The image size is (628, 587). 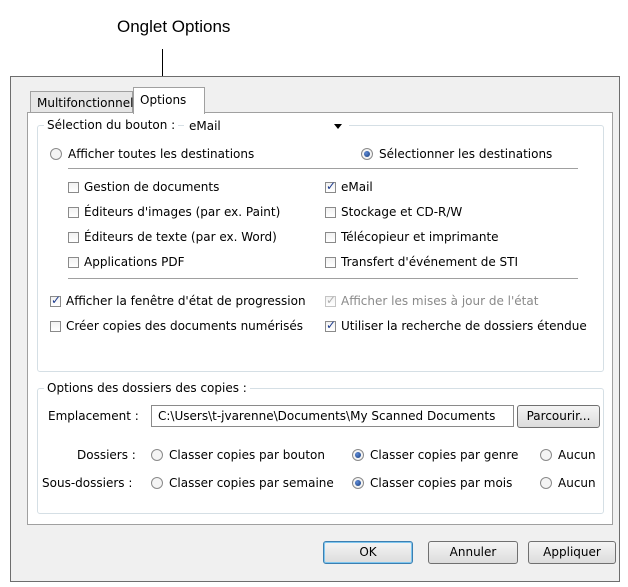 I want to click on checkbox-label: Éditeurs de texte (par ex. Word), so click(x=180, y=237).